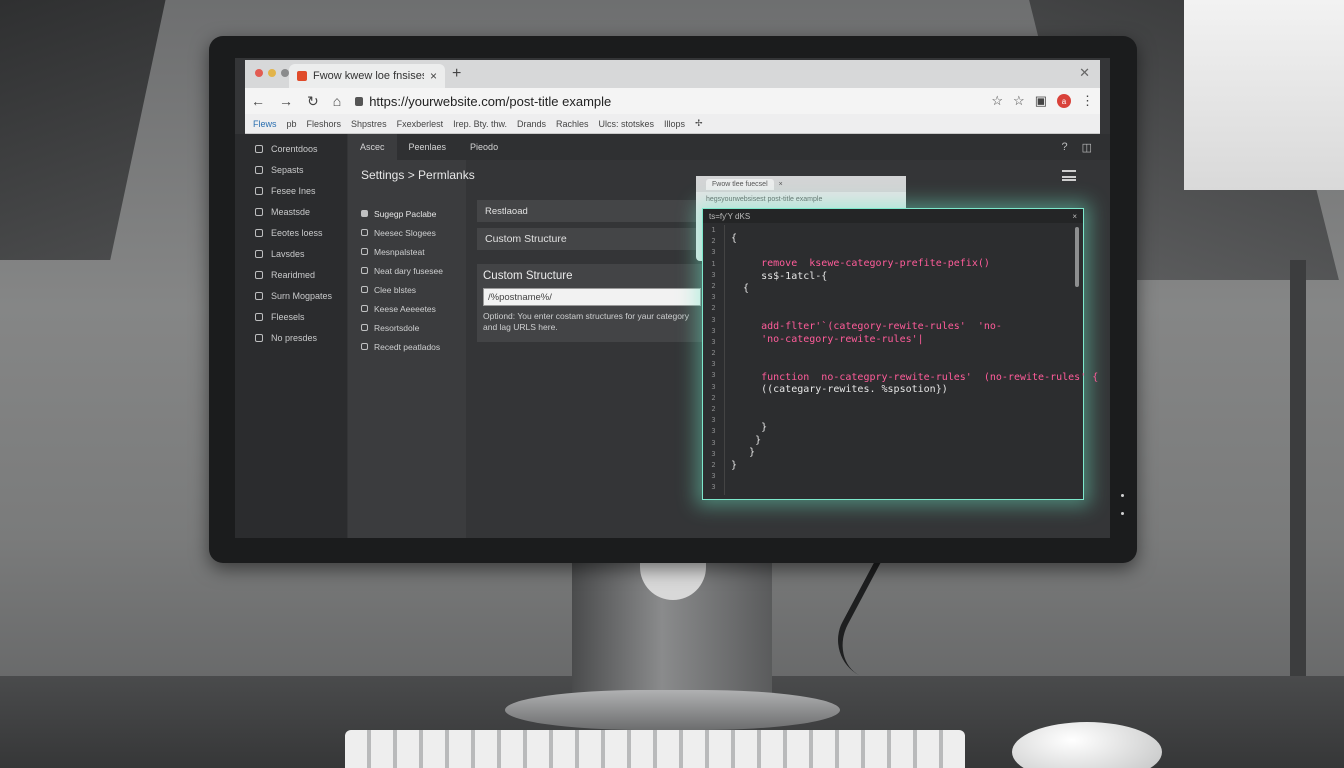  What do you see at coordinates (592, 297) in the screenshot?
I see `custom-structure-input: /%postname%/` at bounding box center [592, 297].